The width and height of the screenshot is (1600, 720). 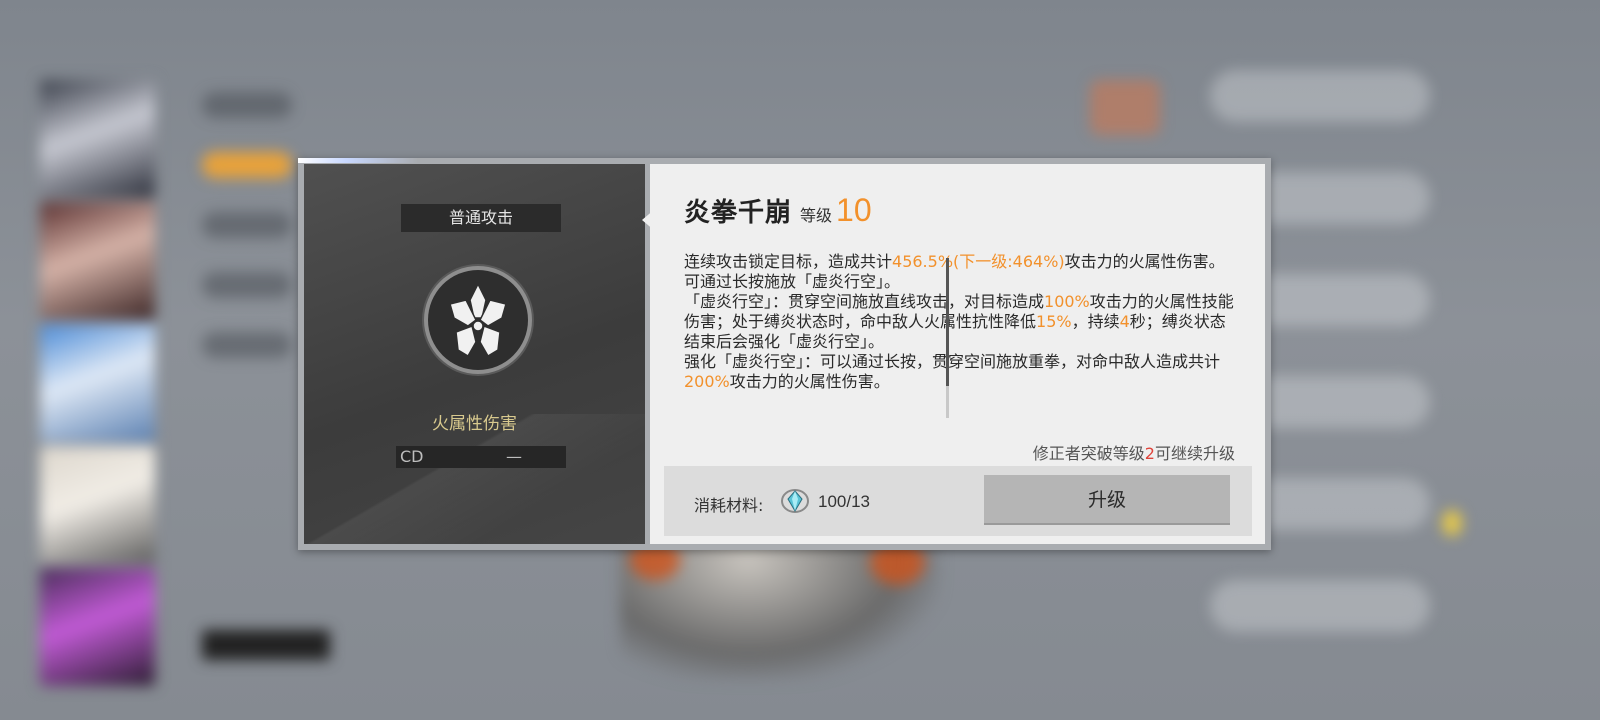 I want to click on skill-title-row: 炎拳千崩 等级 10, so click(x=778, y=210).